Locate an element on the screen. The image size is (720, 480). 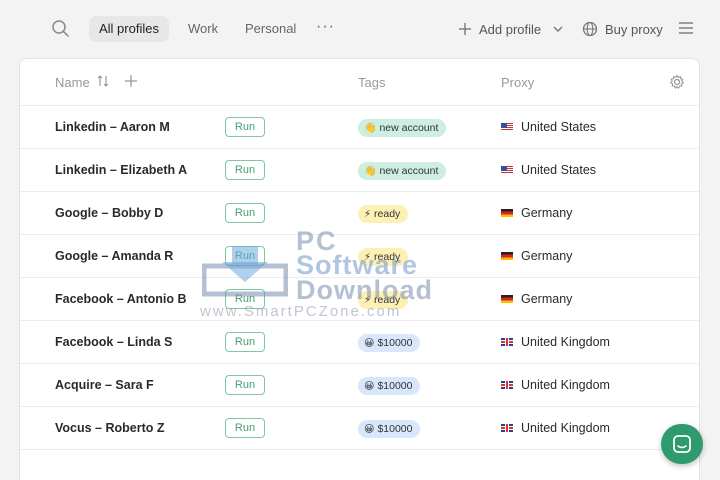
chat-icon is located at coordinates (682, 444).